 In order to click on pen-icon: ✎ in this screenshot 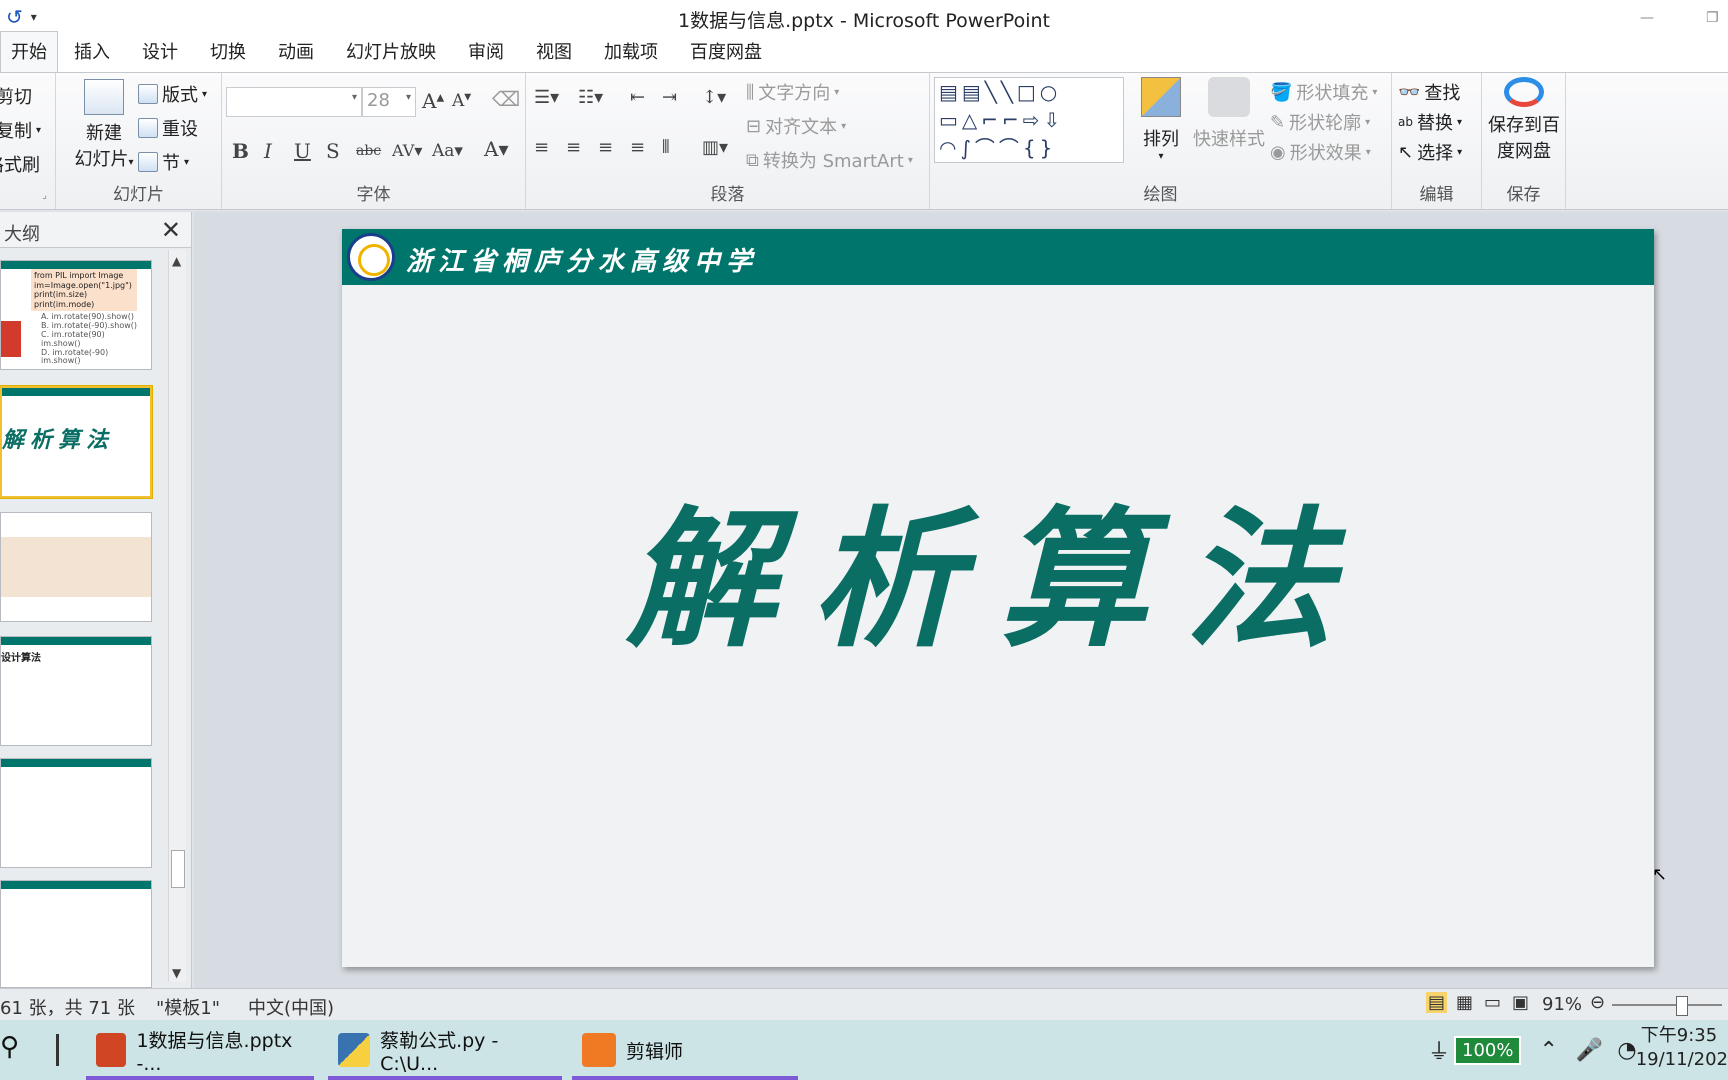, I will do `click(1278, 122)`.